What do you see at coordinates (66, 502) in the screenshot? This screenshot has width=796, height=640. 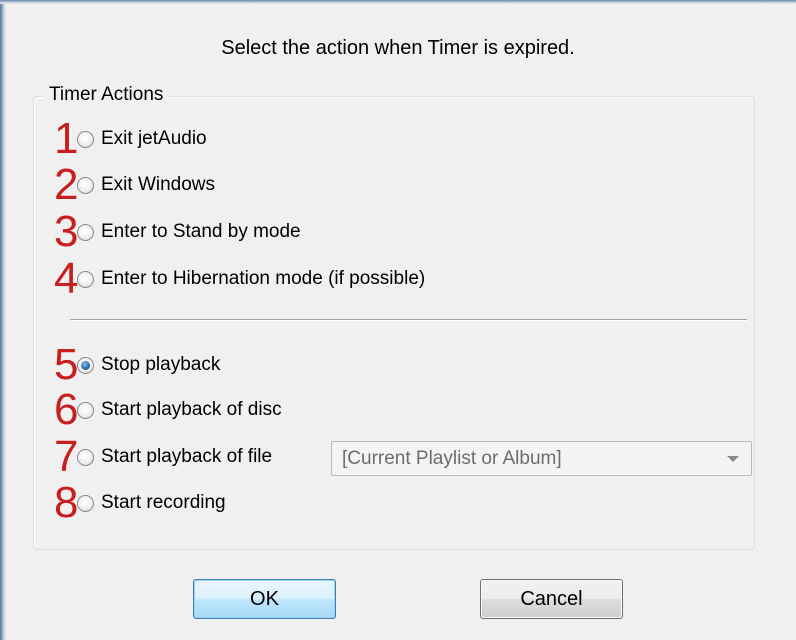 I see `annotation-number: 8` at bounding box center [66, 502].